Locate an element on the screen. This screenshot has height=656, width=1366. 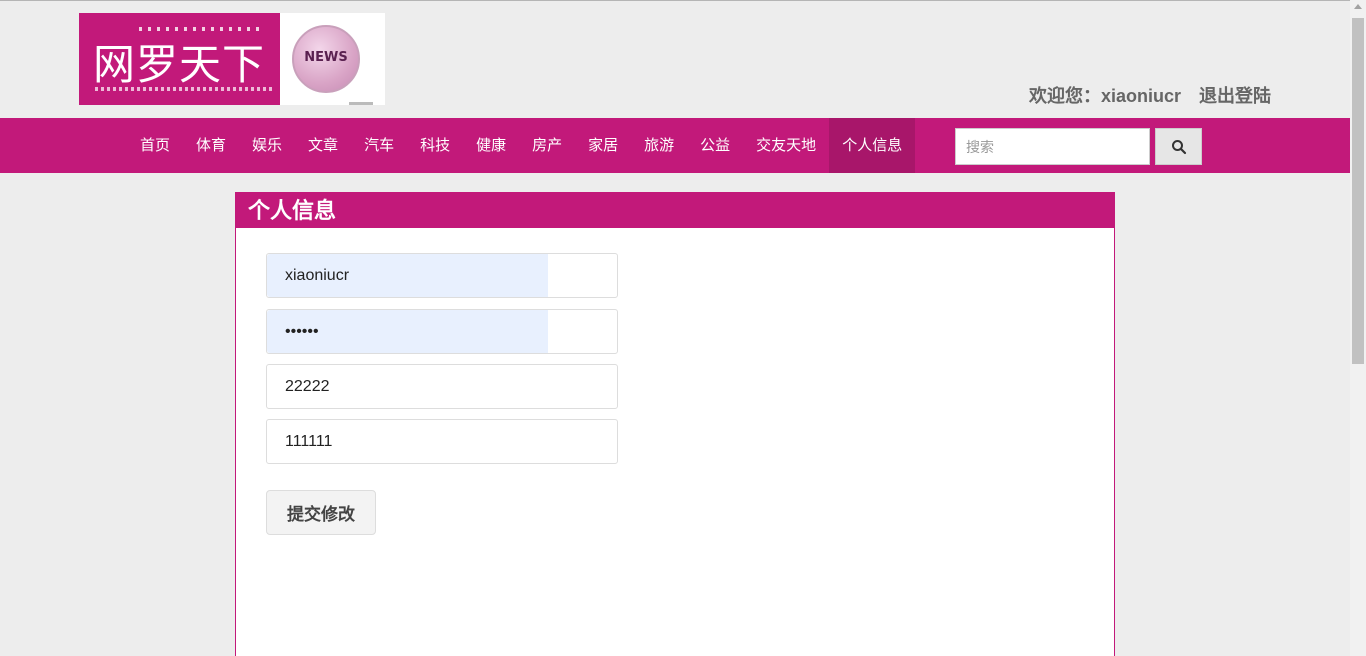
logo-badge-block: NEWS is located at coordinates (332, 59).